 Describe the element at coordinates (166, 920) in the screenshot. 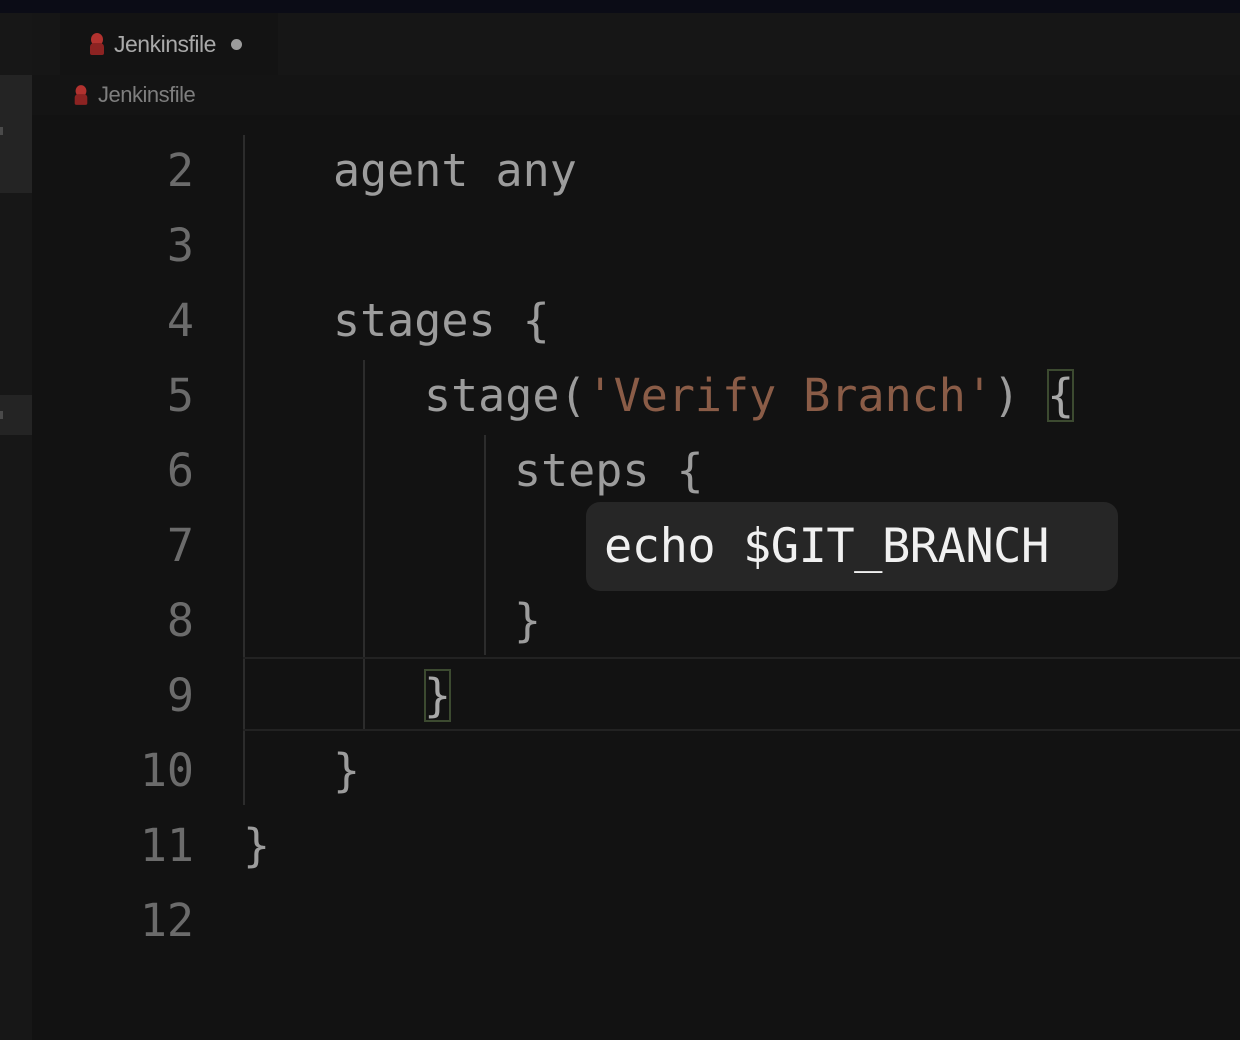

I see `line-number: 12` at that location.